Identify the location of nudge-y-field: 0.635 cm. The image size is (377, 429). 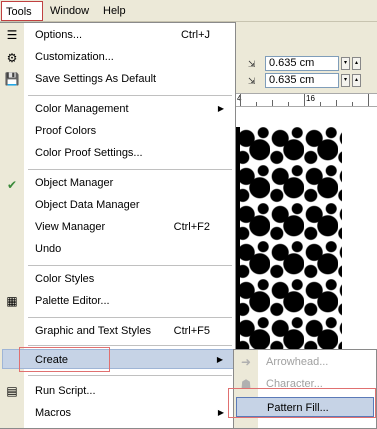
(302, 80).